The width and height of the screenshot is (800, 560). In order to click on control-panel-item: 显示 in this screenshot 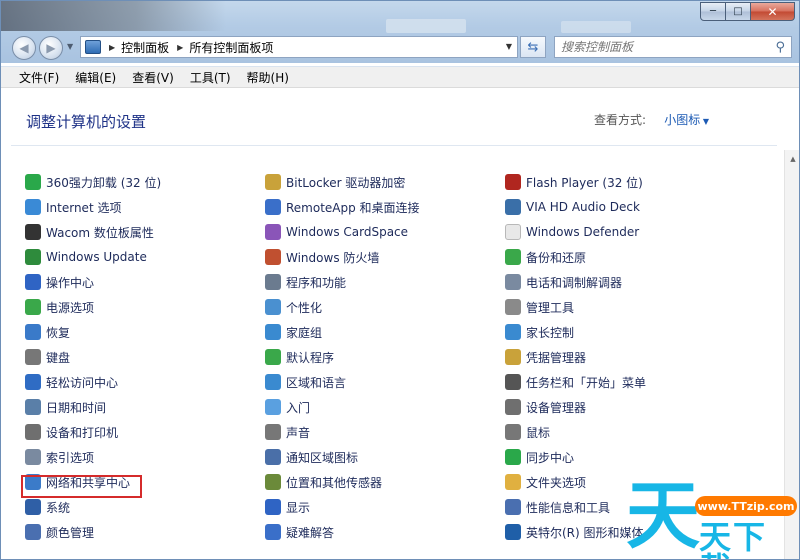, I will do `click(287, 507)`.